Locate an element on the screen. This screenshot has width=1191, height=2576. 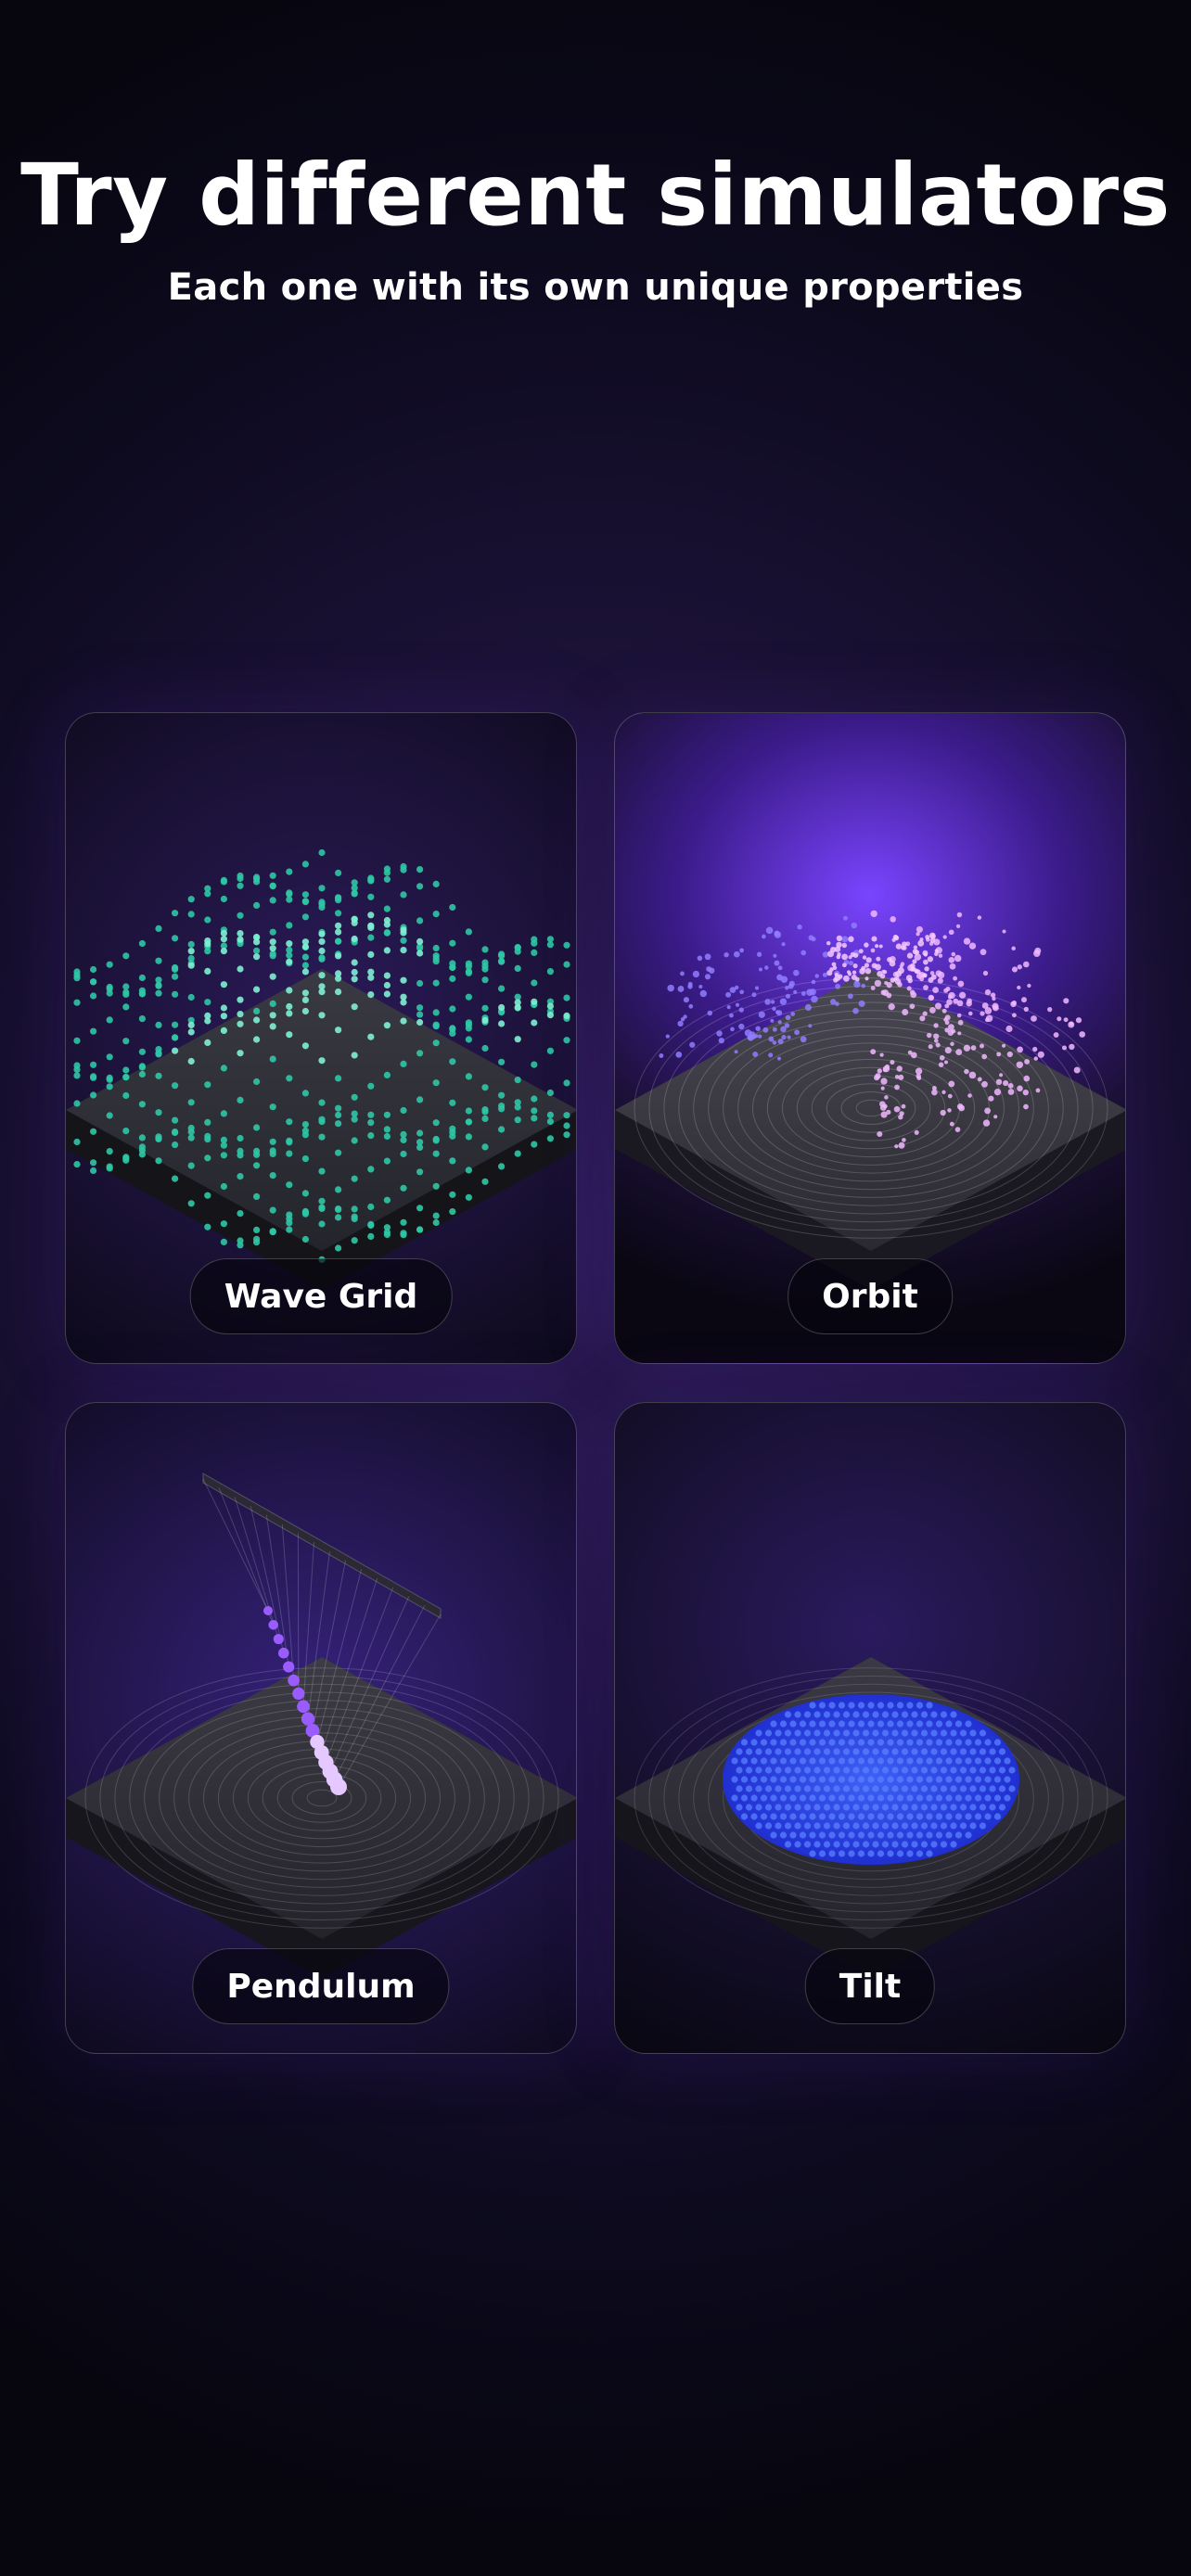
orbit-label-text: Orbit is located at coordinates (870, 1297).